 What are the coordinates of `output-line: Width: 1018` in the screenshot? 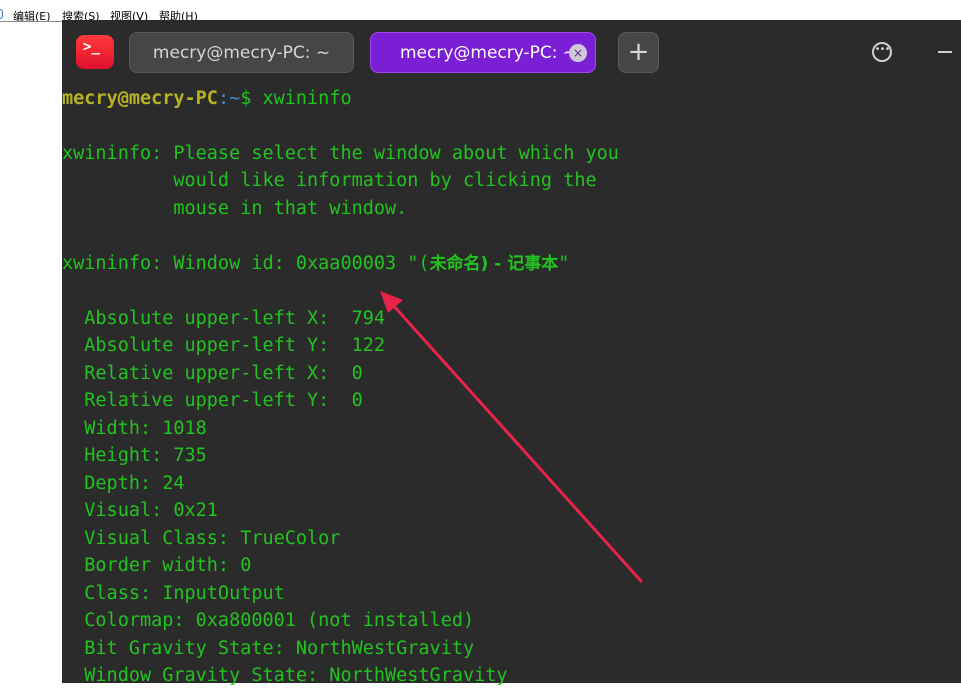 It's located at (134, 428).